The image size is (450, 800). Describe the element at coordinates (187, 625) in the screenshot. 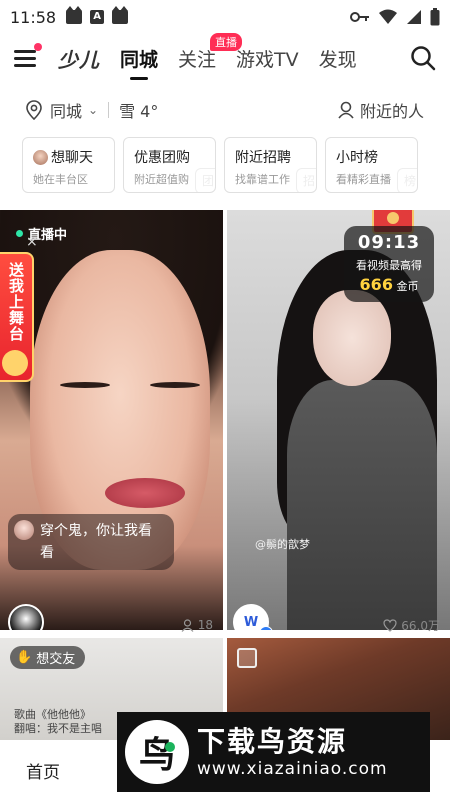

I see `viewer-icon` at that location.